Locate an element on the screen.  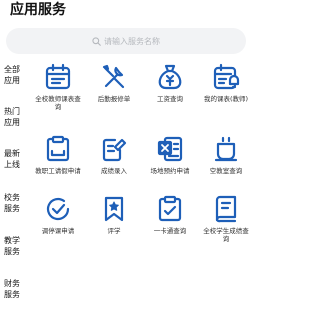
service-tile: 一卡通查询 is located at coordinates (170, 214).